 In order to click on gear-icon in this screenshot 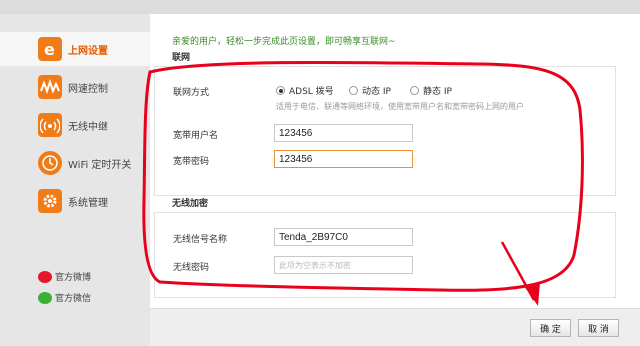, I will do `click(50, 201)`.